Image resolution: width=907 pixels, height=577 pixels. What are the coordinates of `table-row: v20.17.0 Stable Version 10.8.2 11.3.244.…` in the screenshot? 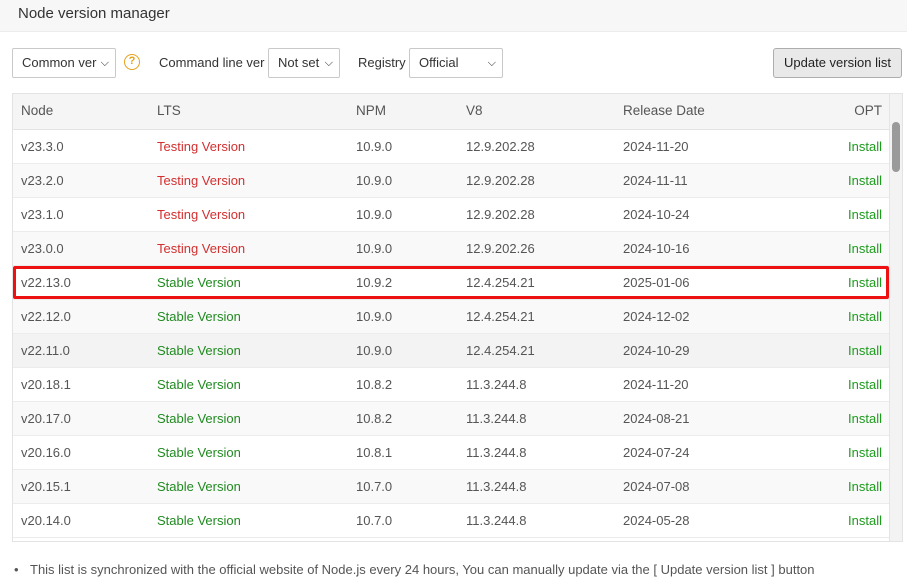 It's located at (451, 419).